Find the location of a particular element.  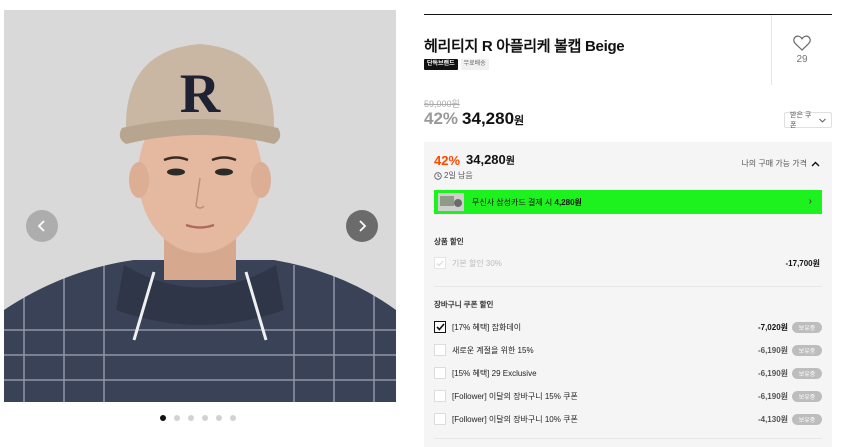

coupon-row: 새로운 계절을 위한 15% -6,190원 보유중 is located at coordinates (628, 350).